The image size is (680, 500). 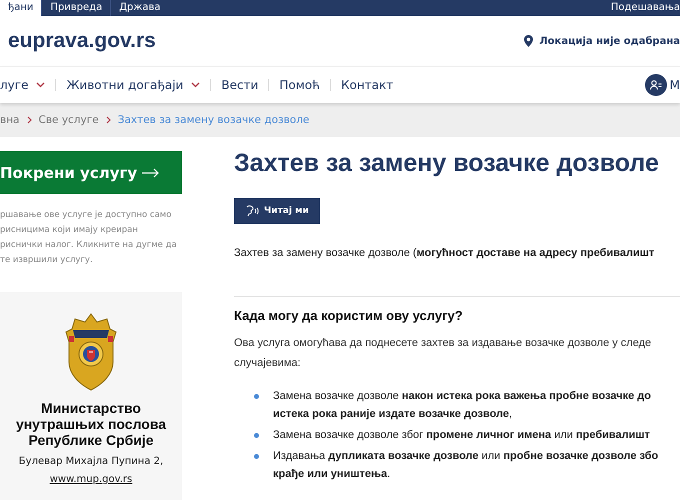 What do you see at coordinates (239, 85) in the screenshot?
I see `nav-item: Вести` at bounding box center [239, 85].